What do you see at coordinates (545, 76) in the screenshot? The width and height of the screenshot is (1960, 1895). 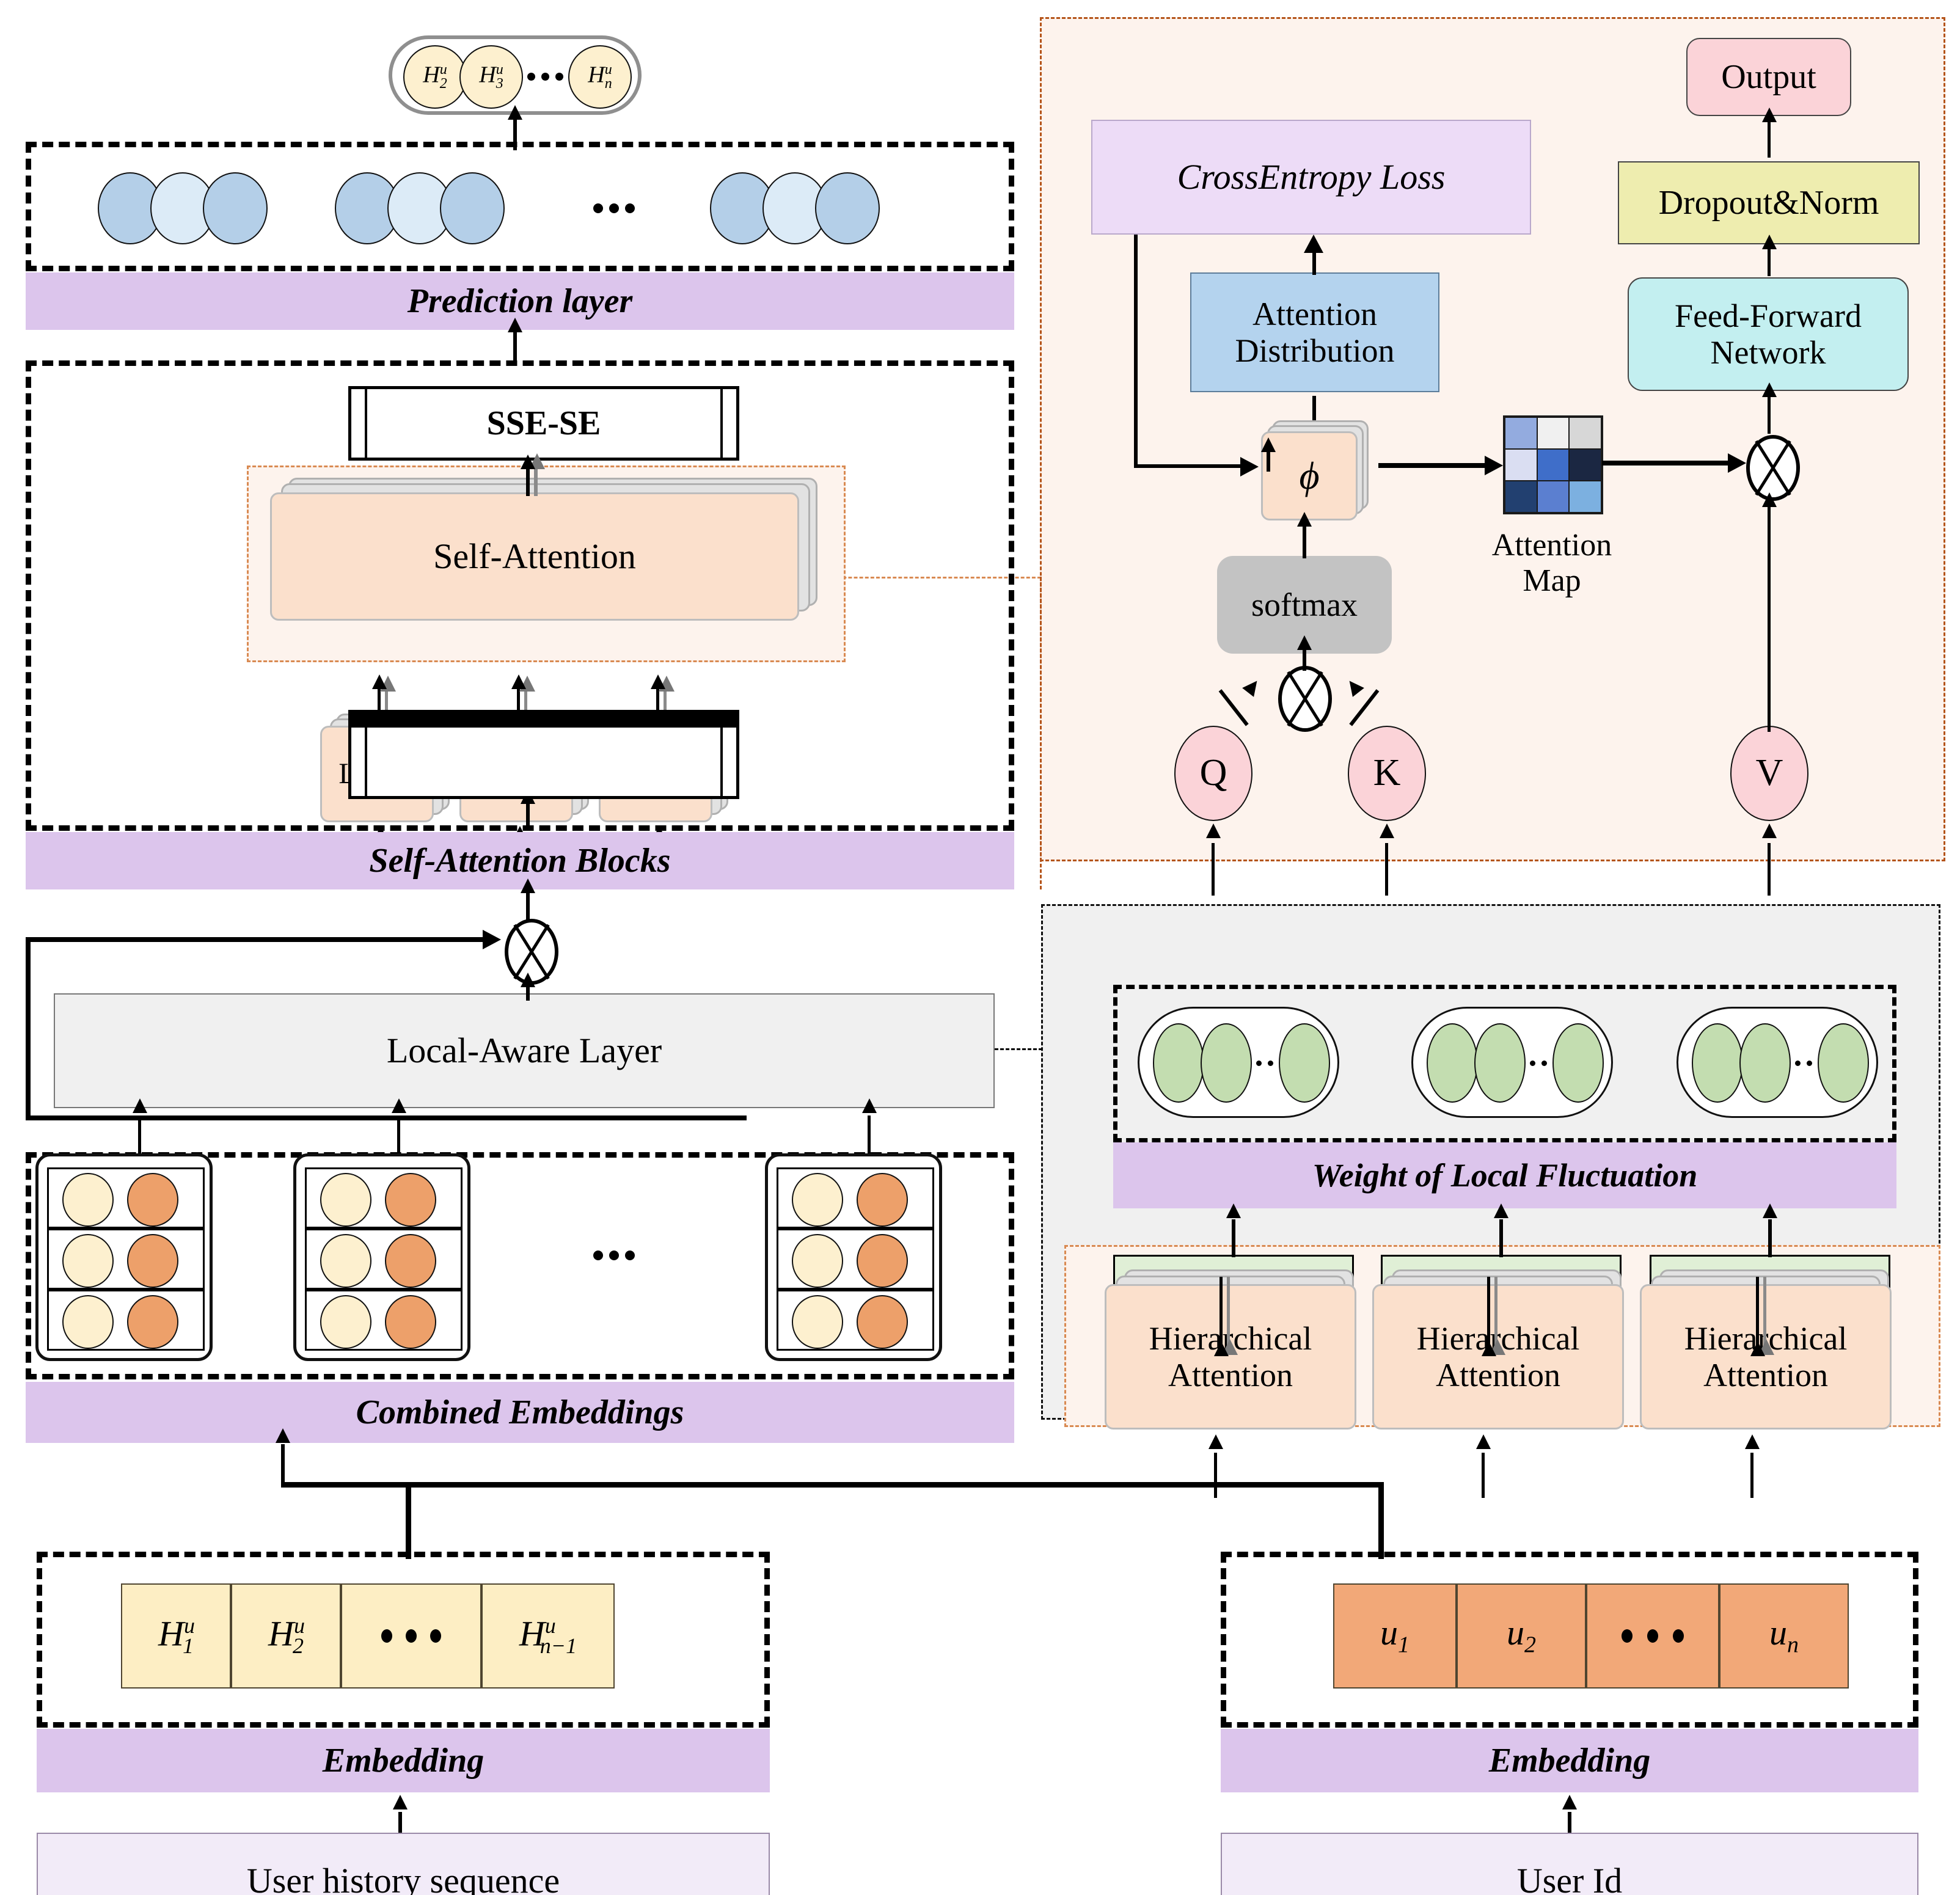 I see `output-token-ellipsis` at bounding box center [545, 76].